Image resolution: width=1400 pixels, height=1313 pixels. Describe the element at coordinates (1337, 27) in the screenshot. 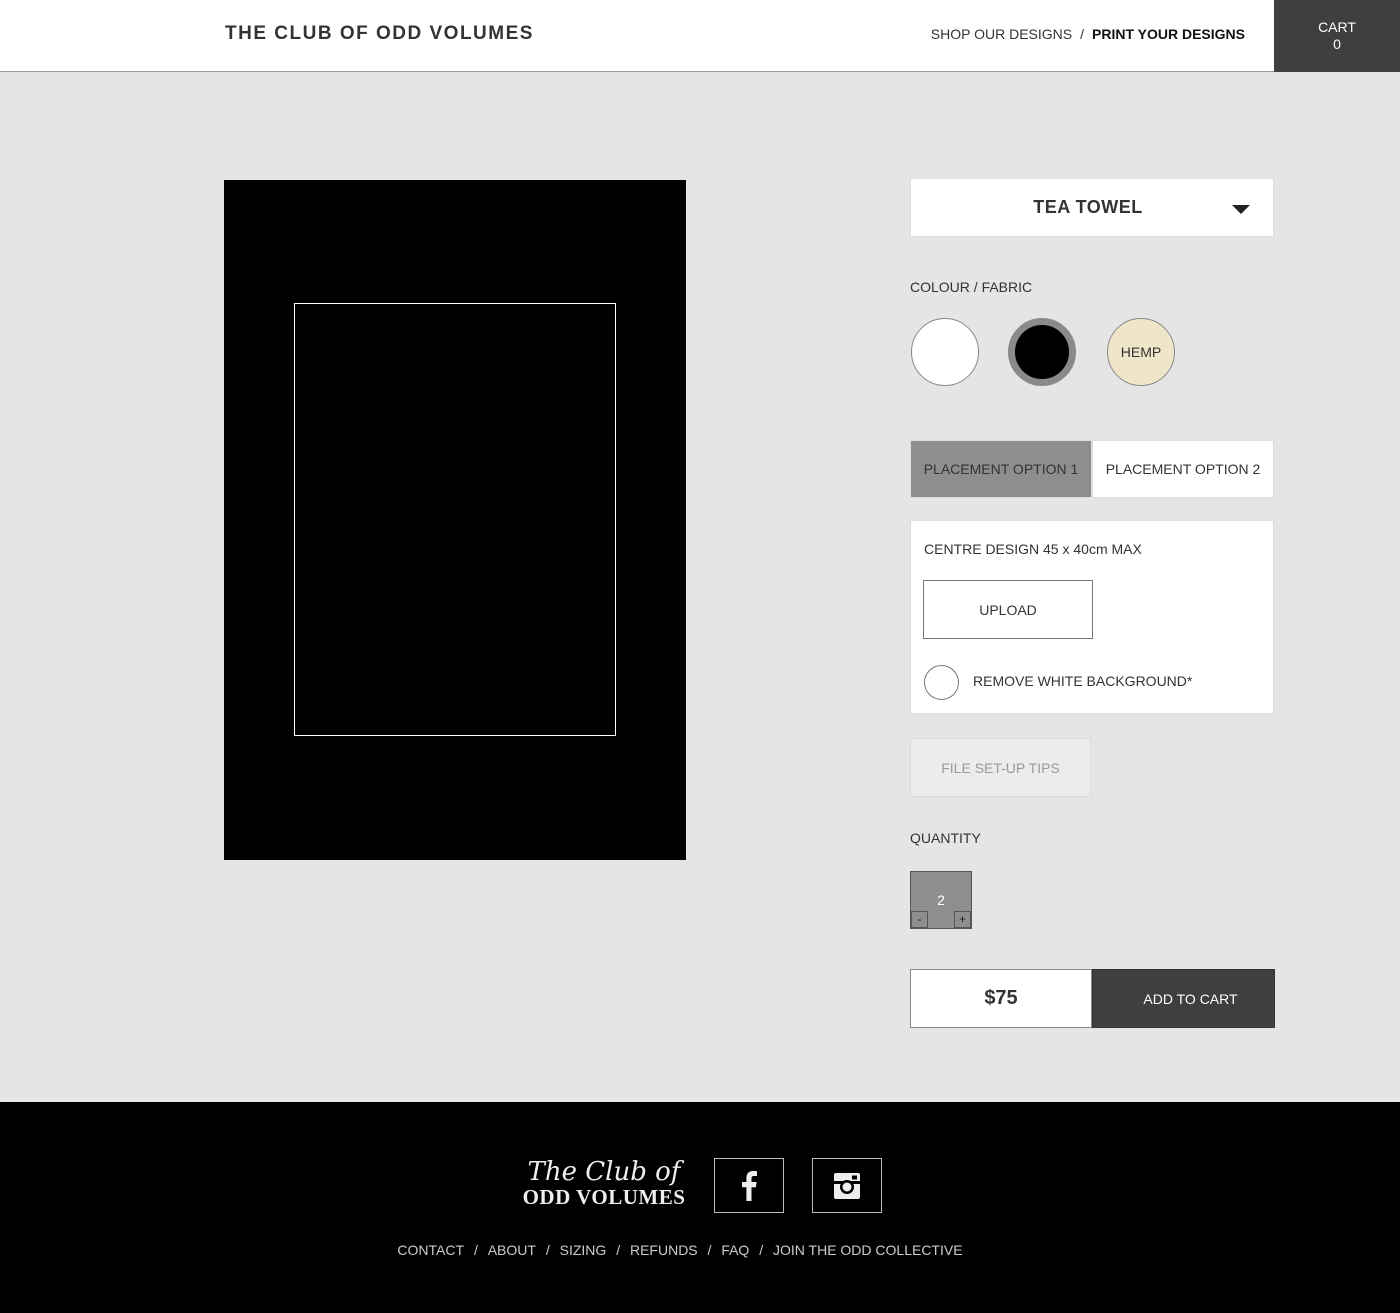

I see `cart-label: CART` at that location.